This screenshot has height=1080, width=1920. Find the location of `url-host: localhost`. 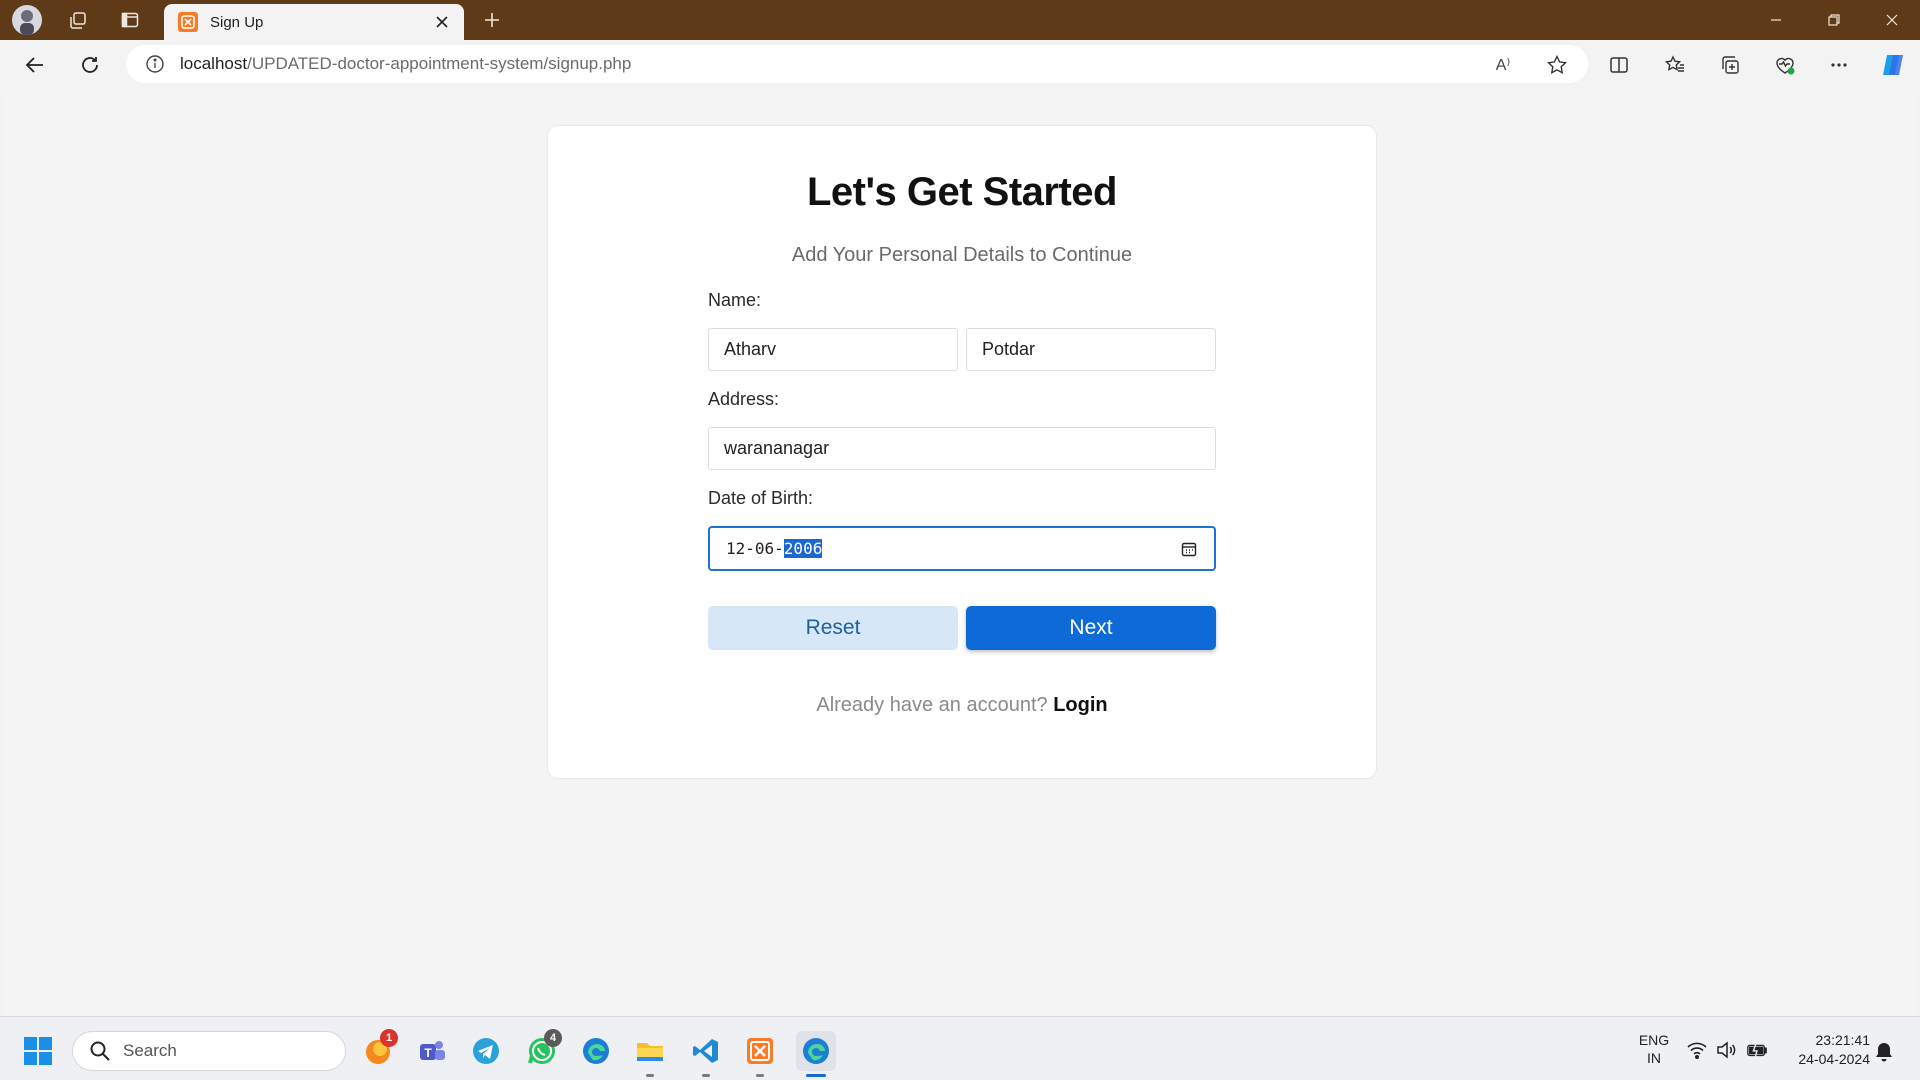

url-host: localhost is located at coordinates (214, 63).